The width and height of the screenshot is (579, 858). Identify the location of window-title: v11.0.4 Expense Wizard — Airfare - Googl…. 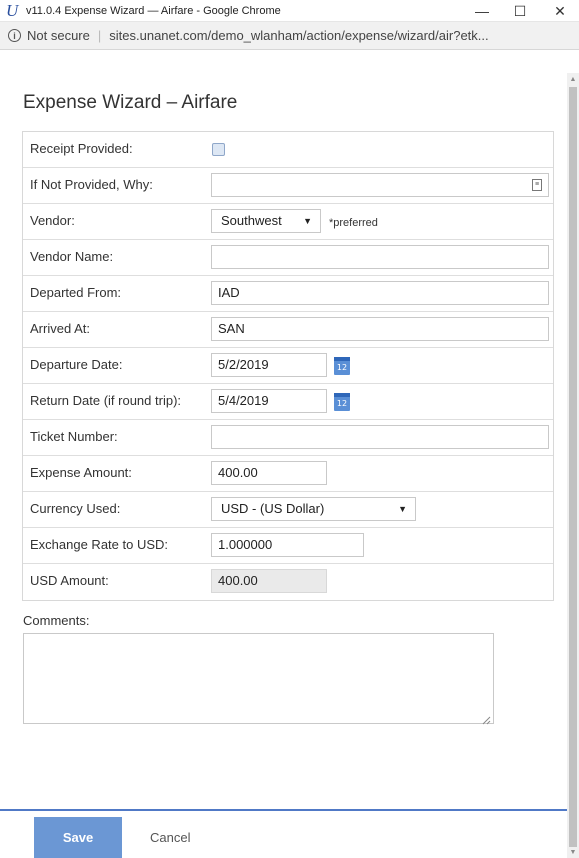
(153, 10).